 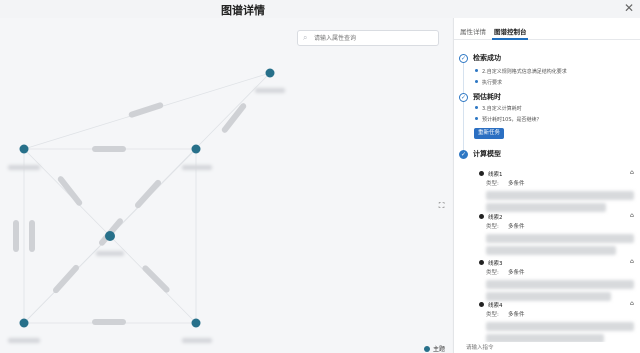 What do you see at coordinates (489, 133) in the screenshot?
I see `retry-button: 重新任务` at bounding box center [489, 133].